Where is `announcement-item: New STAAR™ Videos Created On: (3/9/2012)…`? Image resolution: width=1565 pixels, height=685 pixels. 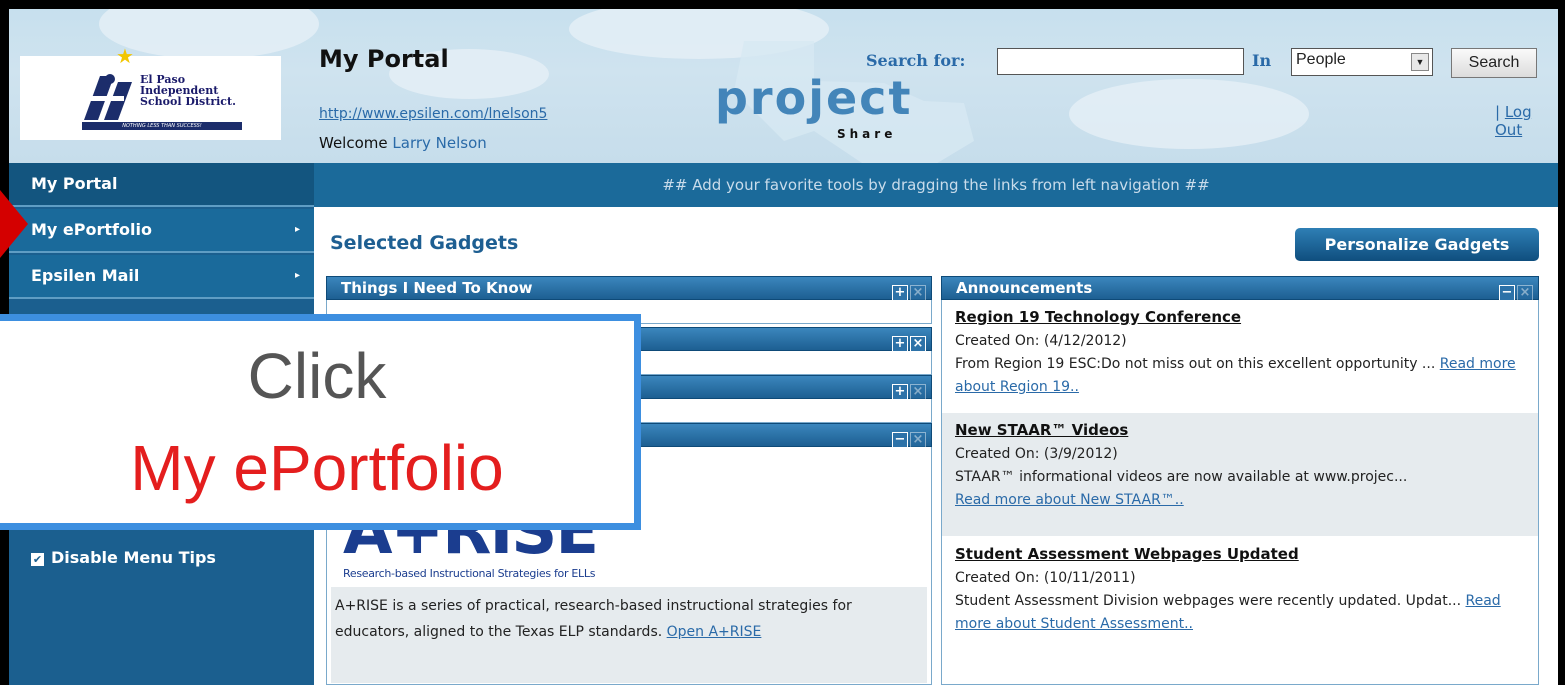 announcement-item: New STAAR™ Videos Created On: (3/9/2012)… is located at coordinates (1240, 474).